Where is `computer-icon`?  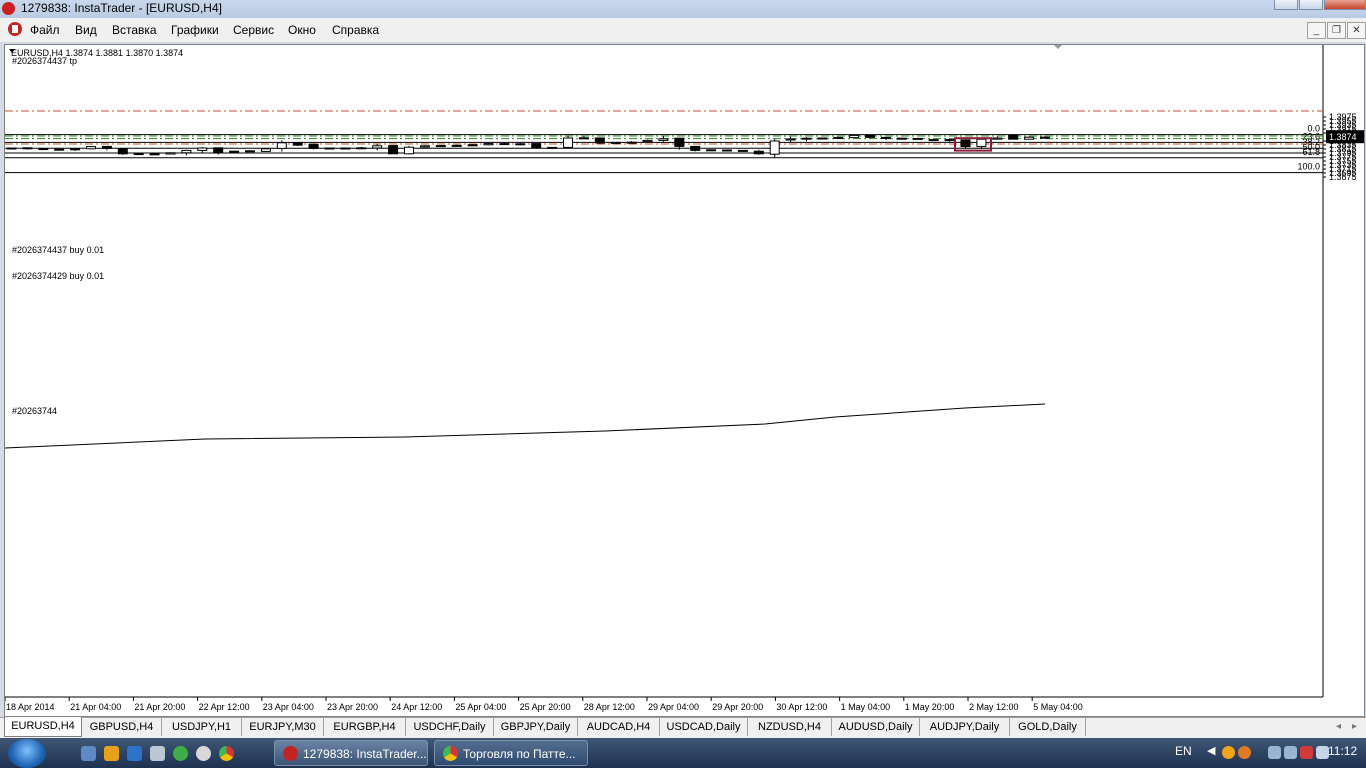
computer-icon is located at coordinates (157, 753).